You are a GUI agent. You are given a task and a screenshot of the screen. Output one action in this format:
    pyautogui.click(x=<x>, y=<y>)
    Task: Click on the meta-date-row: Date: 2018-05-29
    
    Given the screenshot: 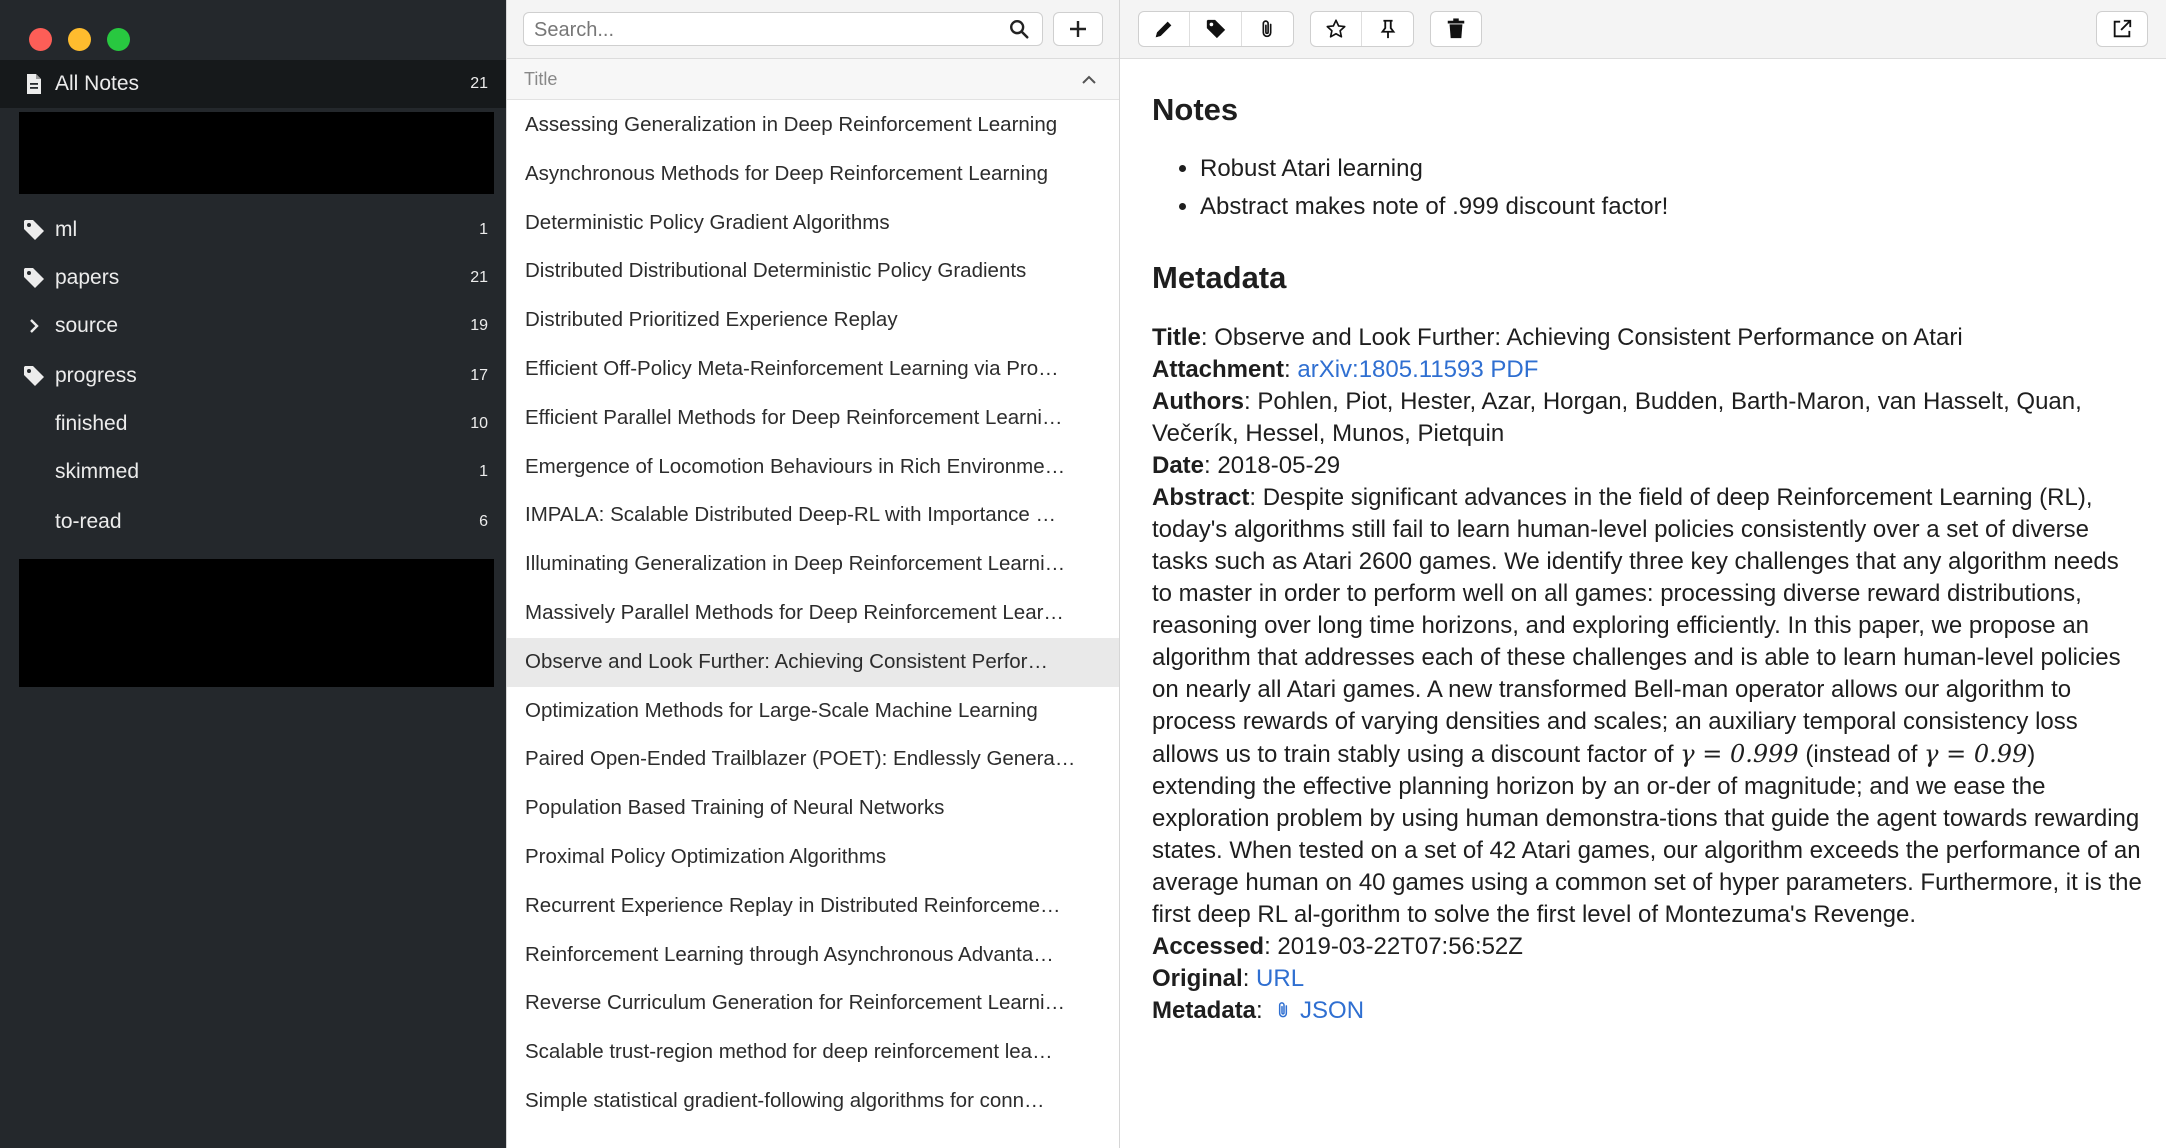 What is the action you would take?
    pyautogui.click(x=1246, y=465)
    